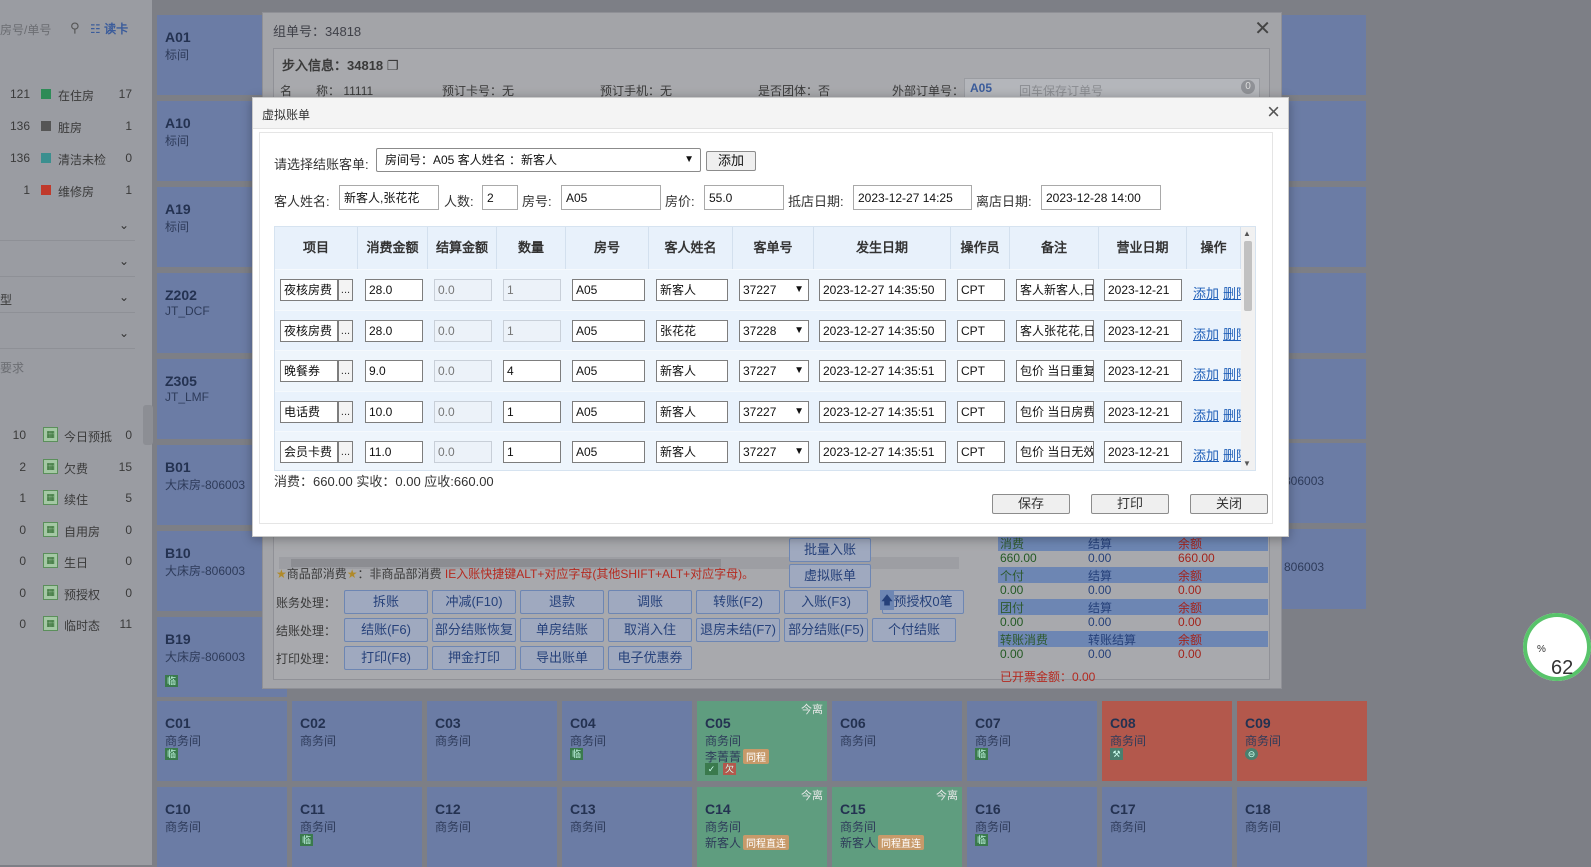  Describe the element at coordinates (980, 248) in the screenshot. I see `column-header: 操作员` at that location.